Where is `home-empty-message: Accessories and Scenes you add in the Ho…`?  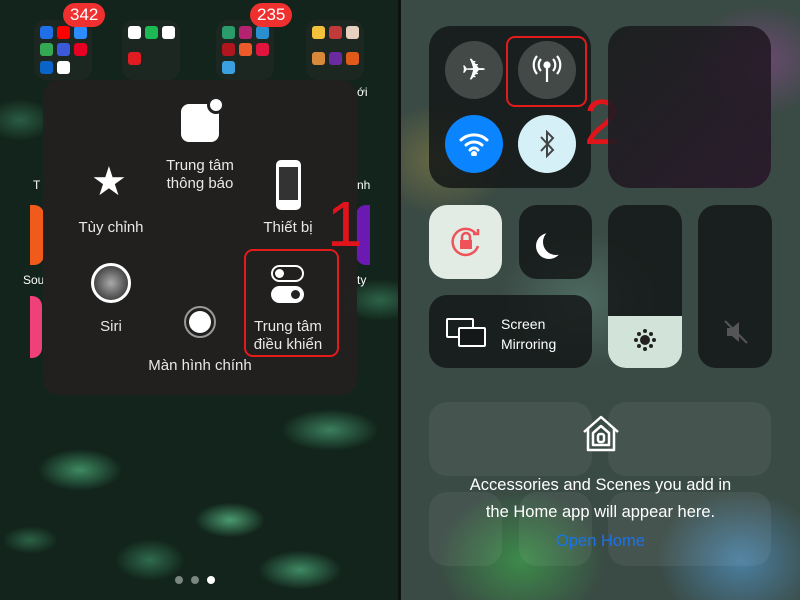 home-empty-message: Accessories and Scenes you add in the Ho… is located at coordinates (600, 499).